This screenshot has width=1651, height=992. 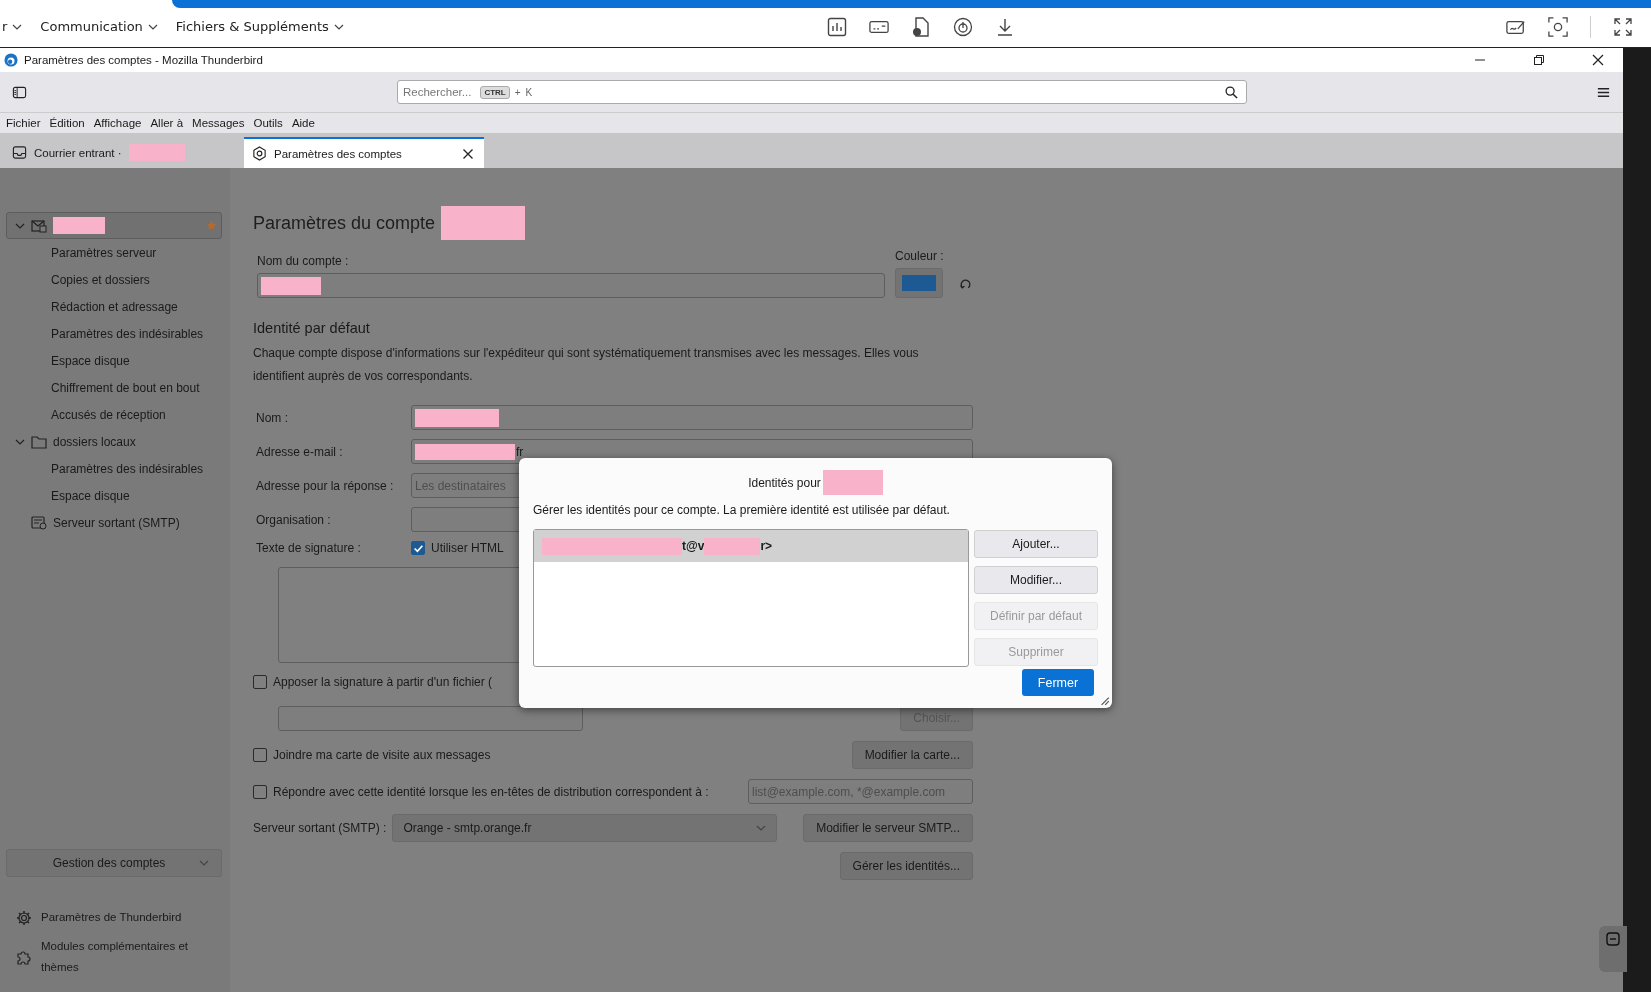 What do you see at coordinates (259, 26) in the screenshot?
I see `toolbar-menu: Fichiers & Suppléments` at bounding box center [259, 26].